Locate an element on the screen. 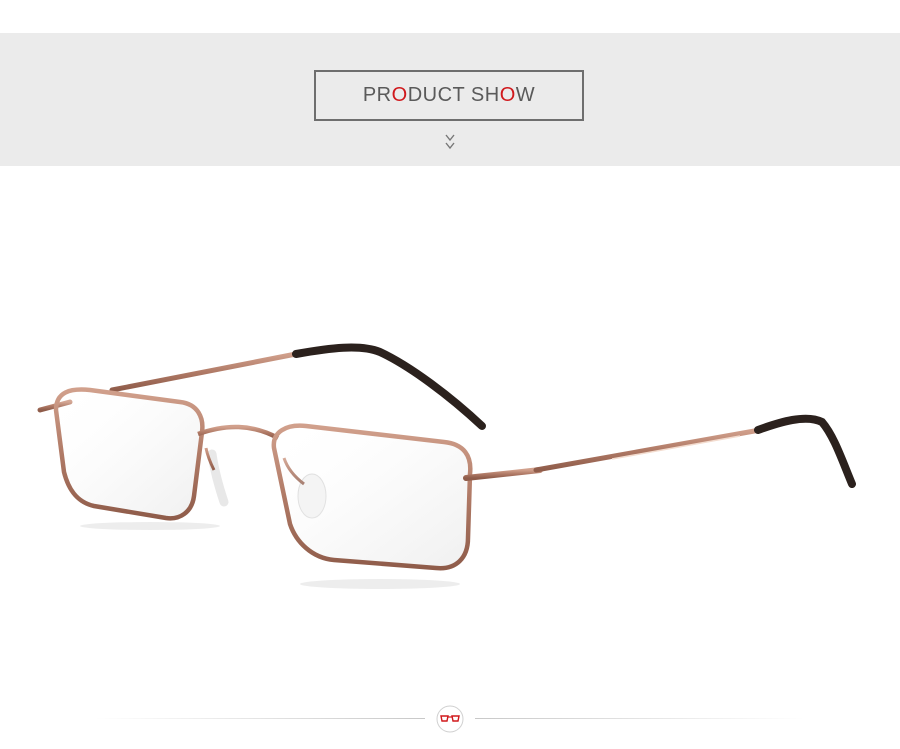 The width and height of the screenshot is (900, 749). title-part: DUCT SH is located at coordinates (453, 95).